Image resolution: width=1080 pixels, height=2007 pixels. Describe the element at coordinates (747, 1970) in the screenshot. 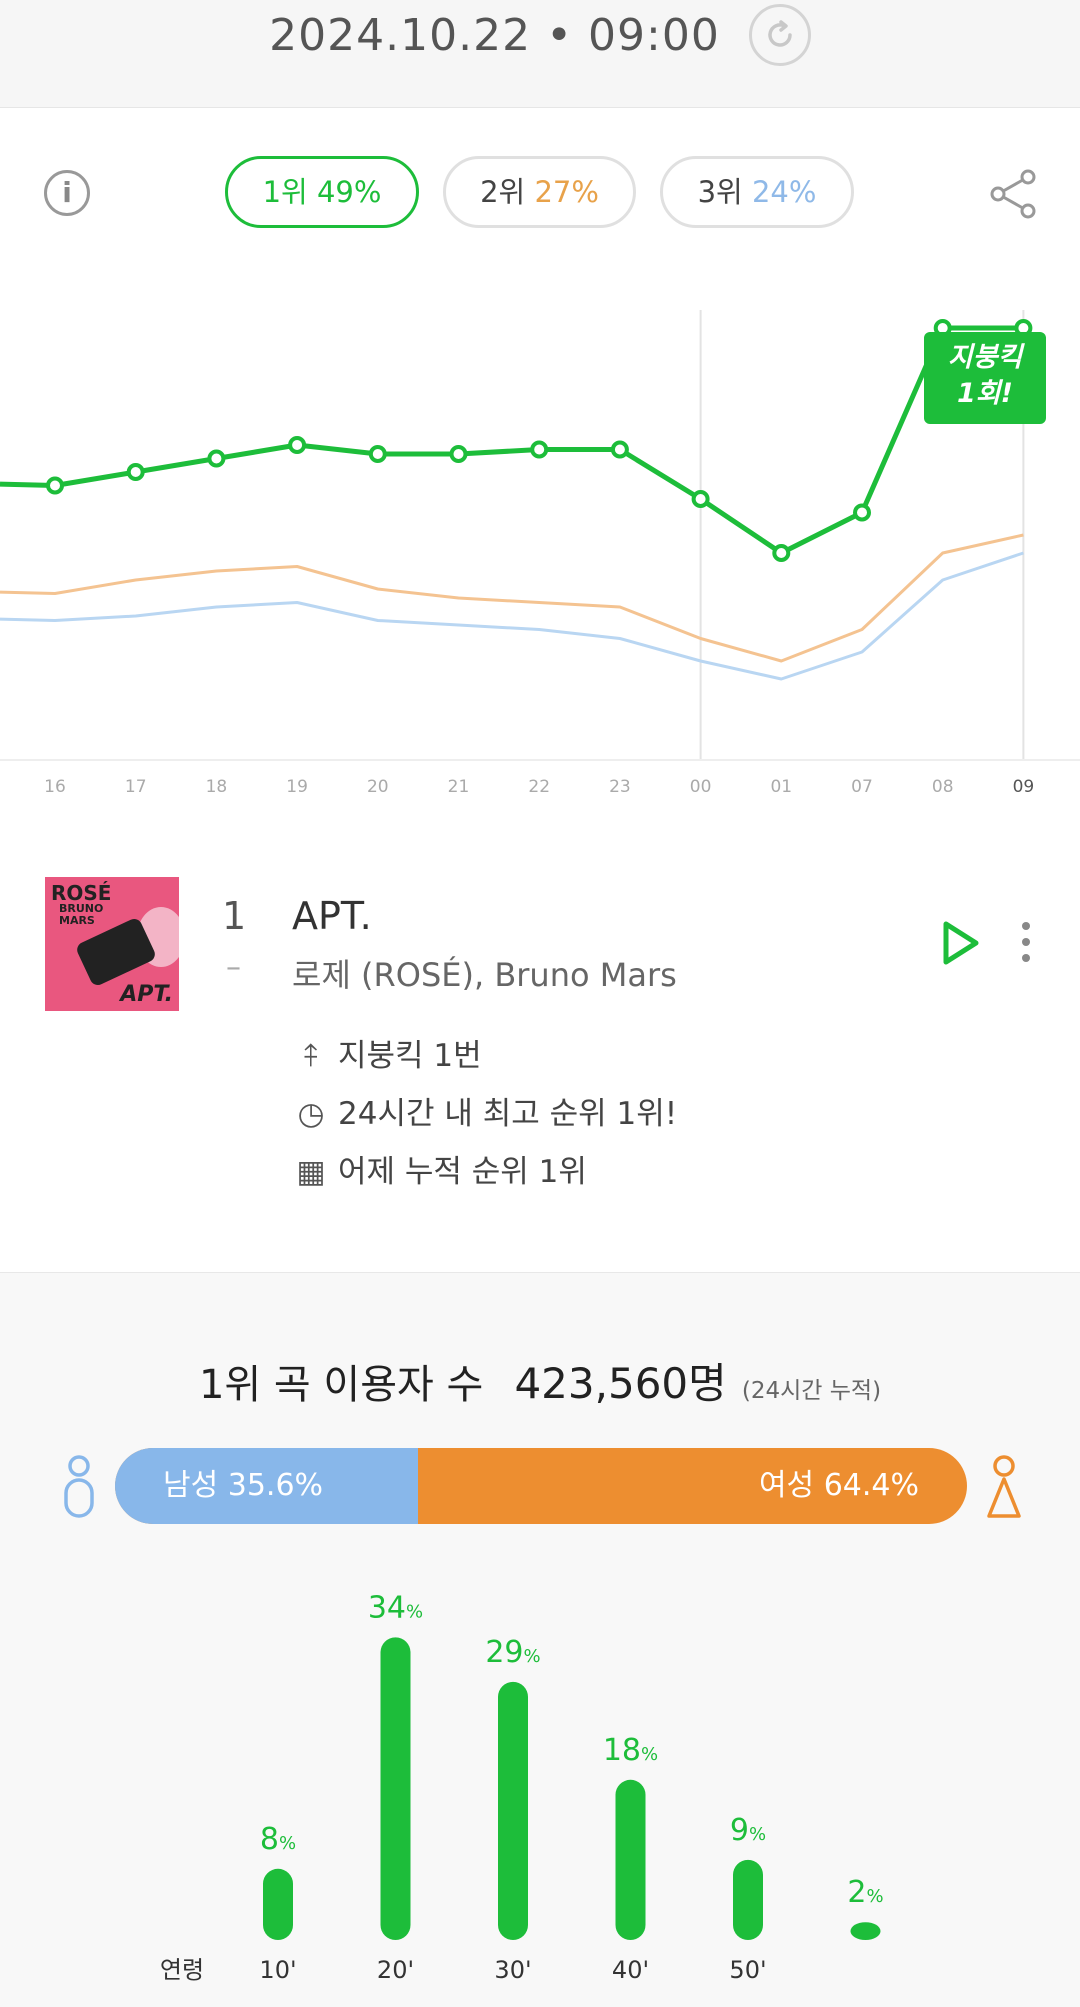

I see `age-category-label: 50'` at that location.